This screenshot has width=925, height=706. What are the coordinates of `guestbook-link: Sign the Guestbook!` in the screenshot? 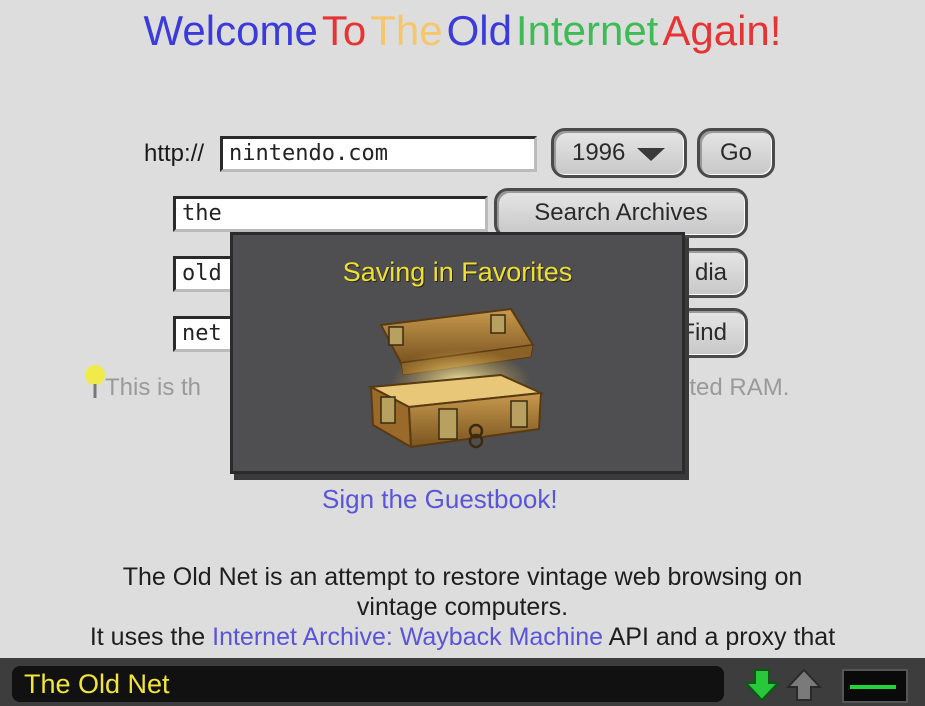 It's located at (440, 499).